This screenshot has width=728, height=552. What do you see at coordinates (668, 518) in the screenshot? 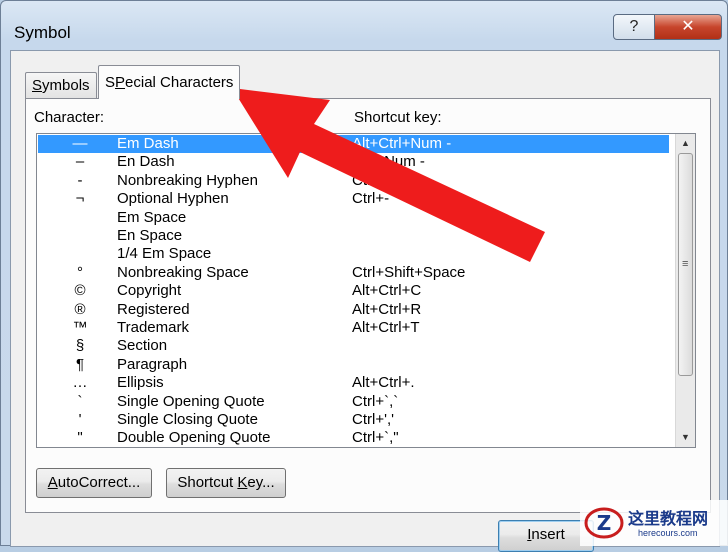
I see `watermark-text: 这里教程网` at bounding box center [668, 518].